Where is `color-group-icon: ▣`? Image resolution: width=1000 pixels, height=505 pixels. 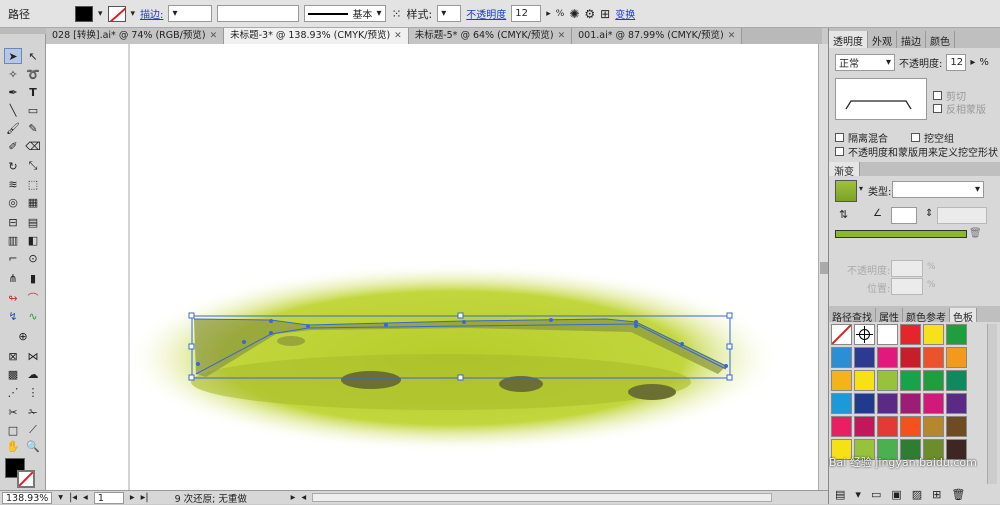
color-group-icon: ▣ is located at coordinates (896, 494).